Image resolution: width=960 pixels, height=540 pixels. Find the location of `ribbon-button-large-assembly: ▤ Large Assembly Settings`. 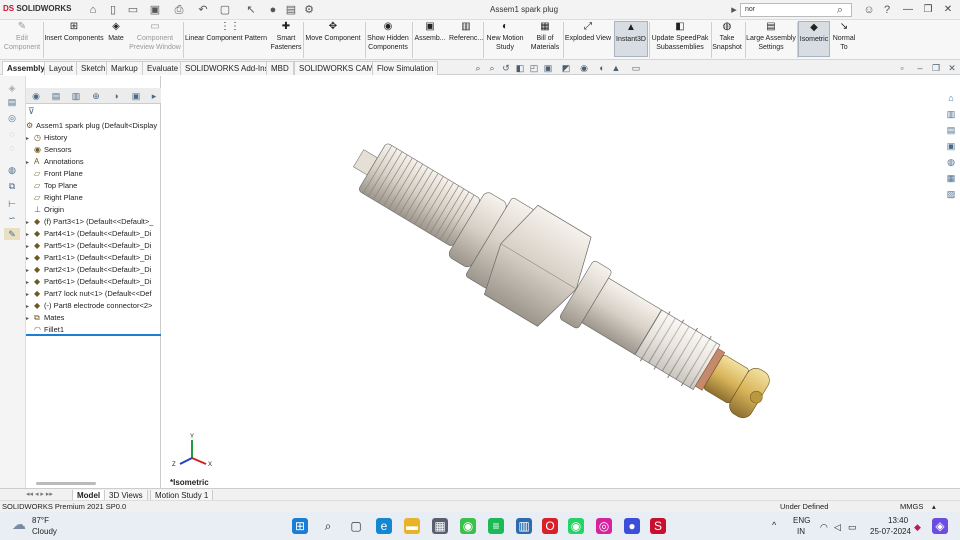

ribbon-button-large-assembly: ▤ Large Assembly Settings is located at coordinates (771, 39).